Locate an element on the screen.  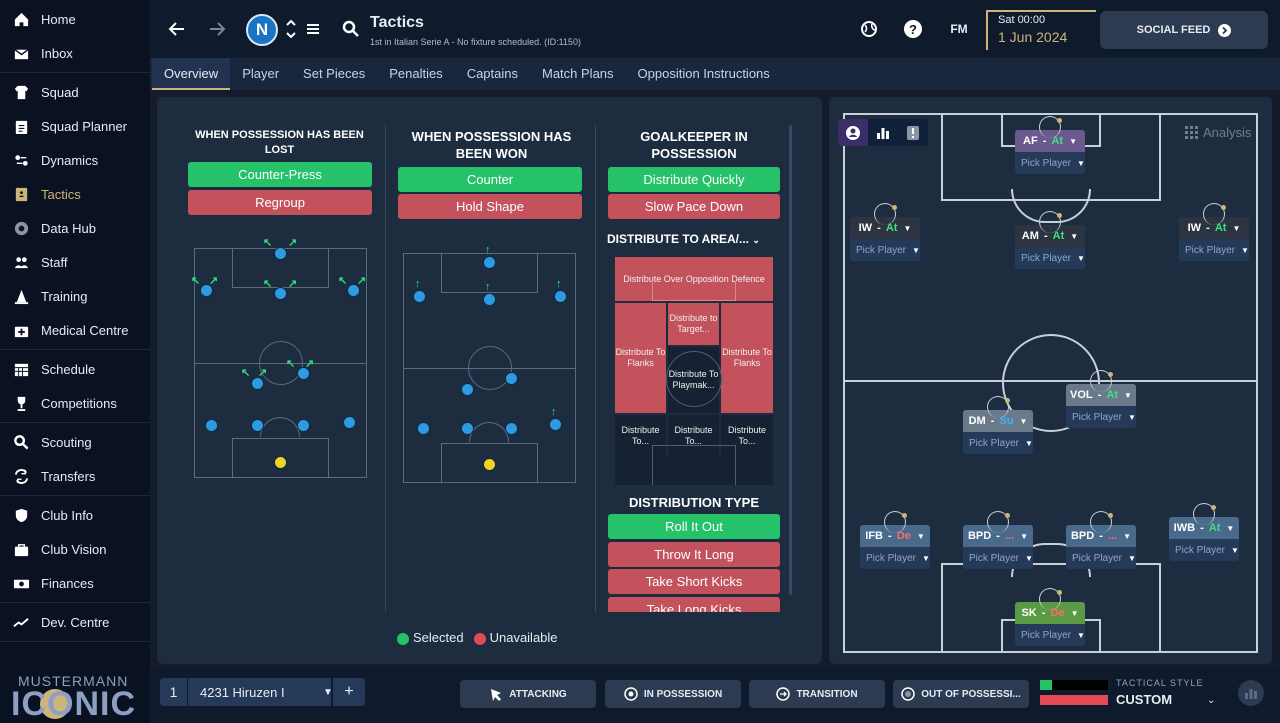
zone-flanks-left: Distribute To Flanks is located at coordinates (640, 358).